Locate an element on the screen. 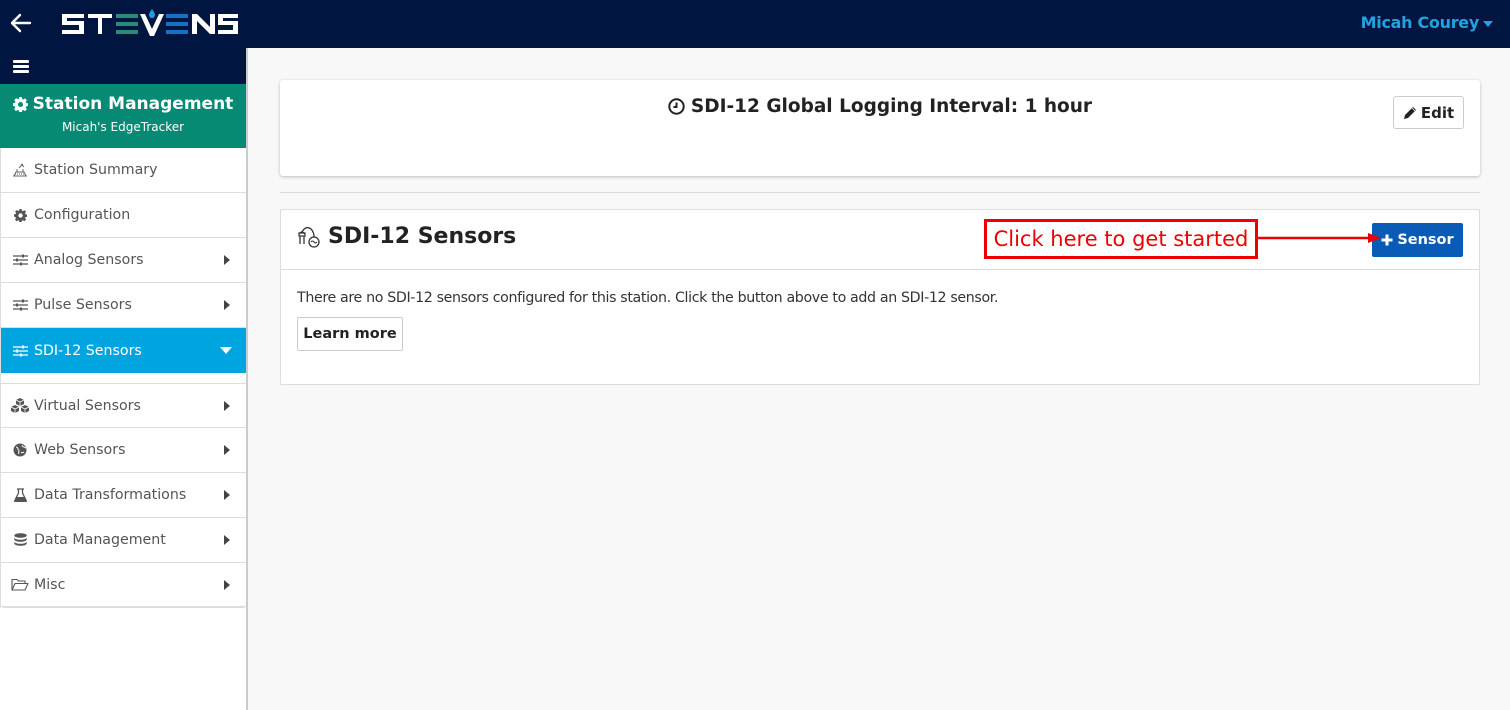  top-navbar: Micah Courey is located at coordinates (755, 24).